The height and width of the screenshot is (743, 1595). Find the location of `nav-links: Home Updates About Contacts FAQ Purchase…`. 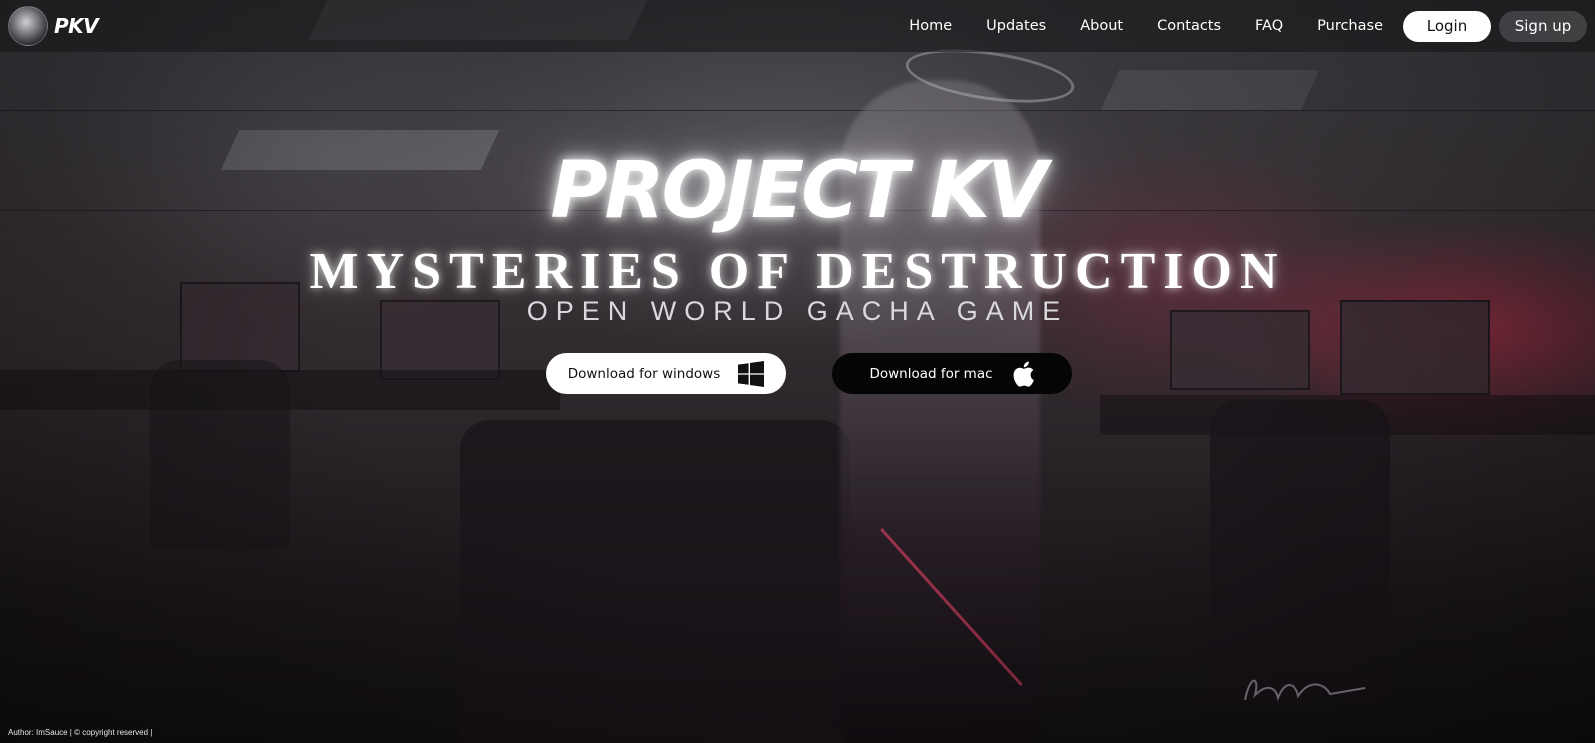

nav-links: Home Updates About Contacts FAQ Purchase… is located at coordinates (1248, 26).